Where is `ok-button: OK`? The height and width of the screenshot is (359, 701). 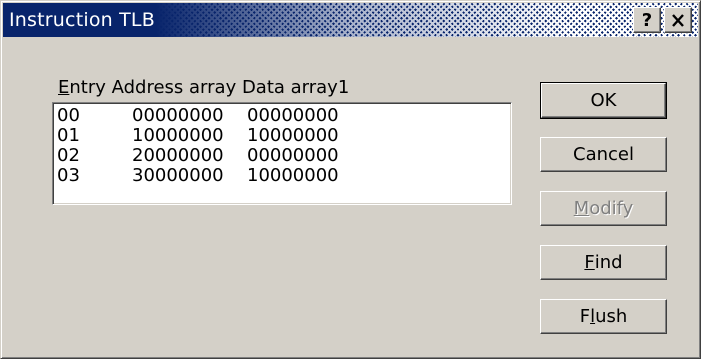 ok-button: OK is located at coordinates (603, 100).